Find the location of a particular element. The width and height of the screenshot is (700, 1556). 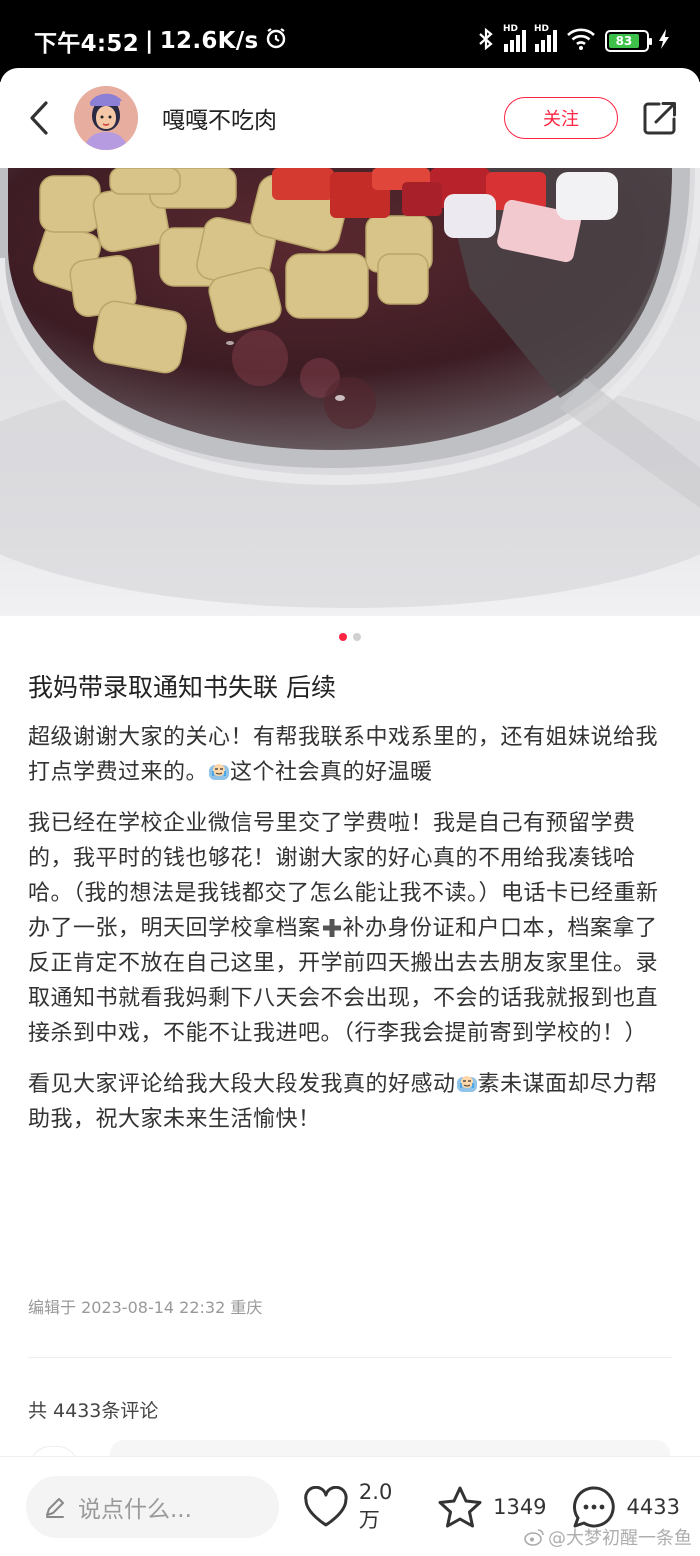

paragraph-text: 这个社会真的好温暖 is located at coordinates (331, 772).